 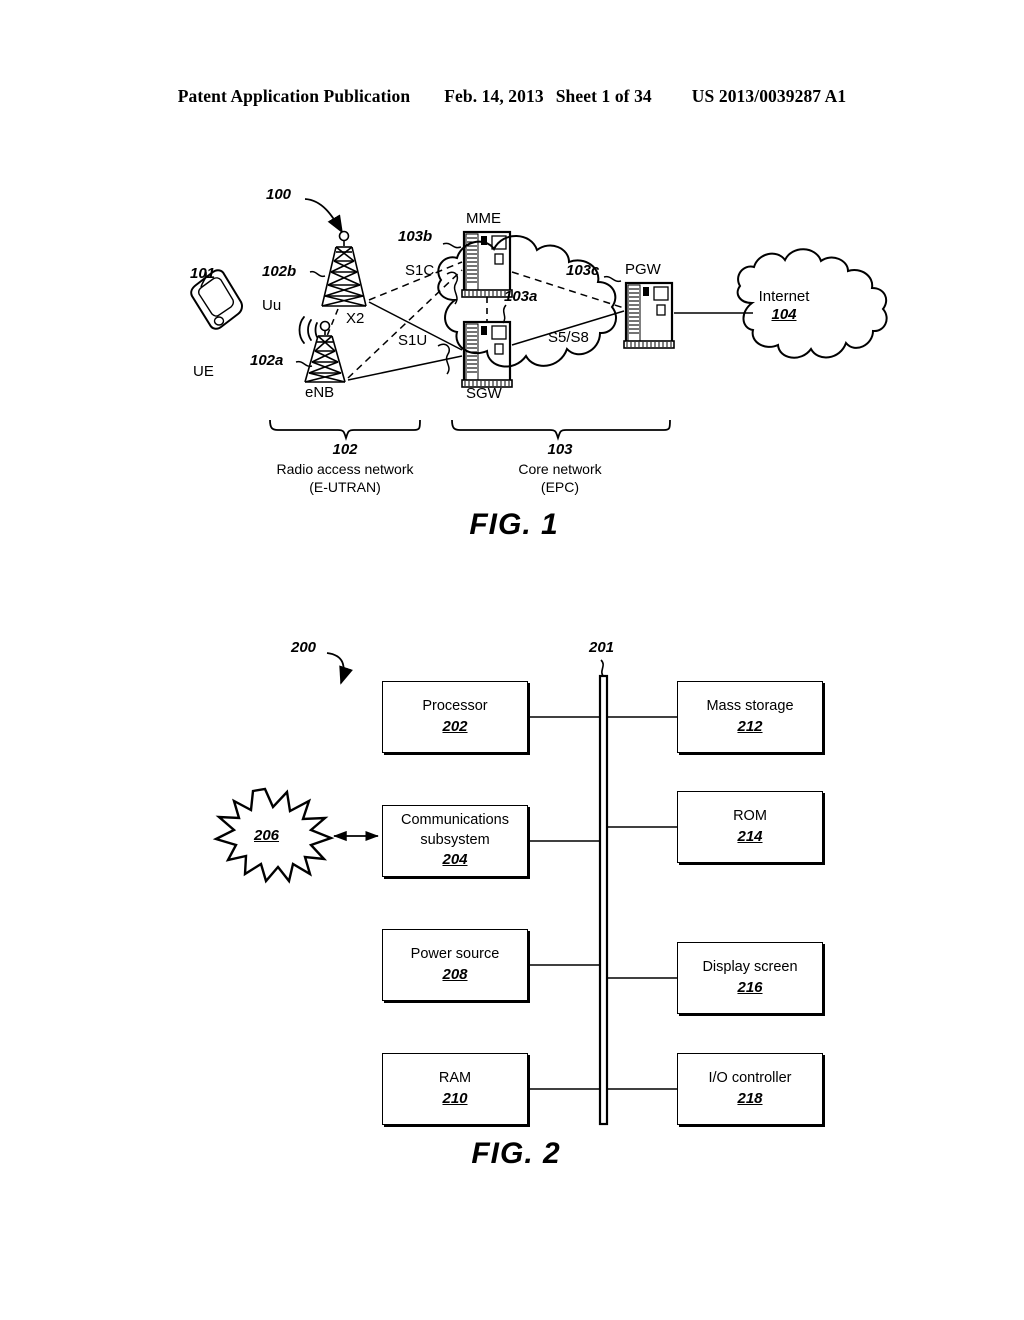 What do you see at coordinates (345, 486) in the screenshot?
I see `fig1-group-ran-line2: (E-UTRAN)` at bounding box center [345, 486].